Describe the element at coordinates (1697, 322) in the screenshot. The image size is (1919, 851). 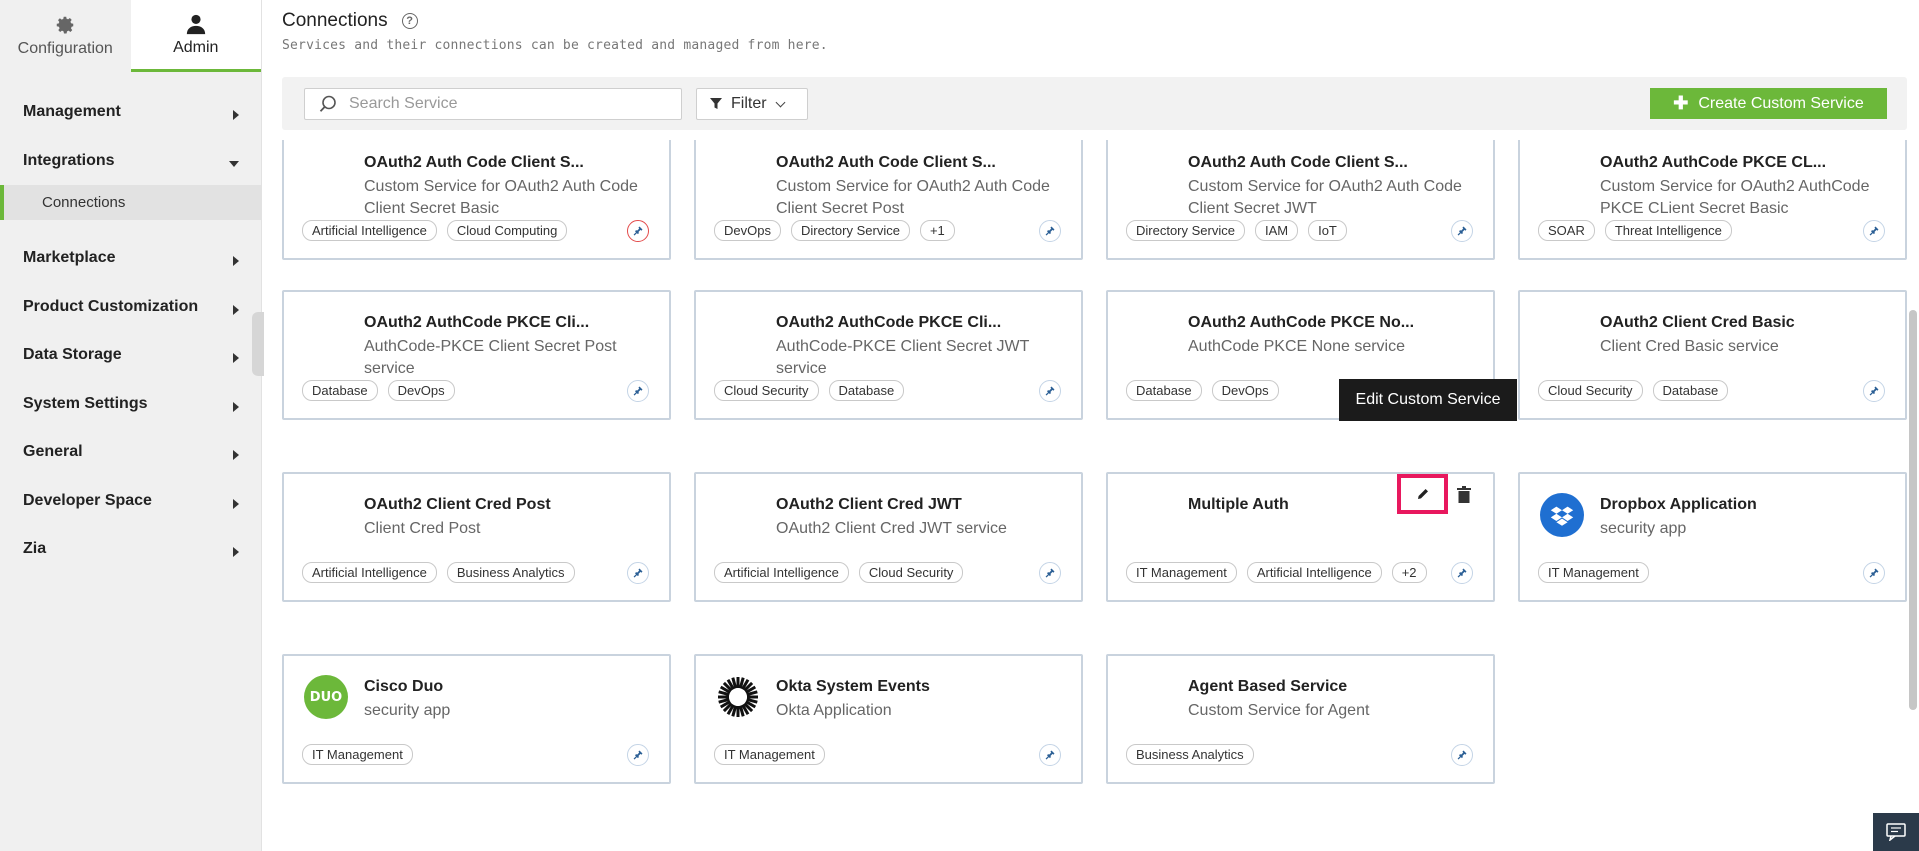
I see `service-card-title: OAuth2 Client Cred Basic` at that location.